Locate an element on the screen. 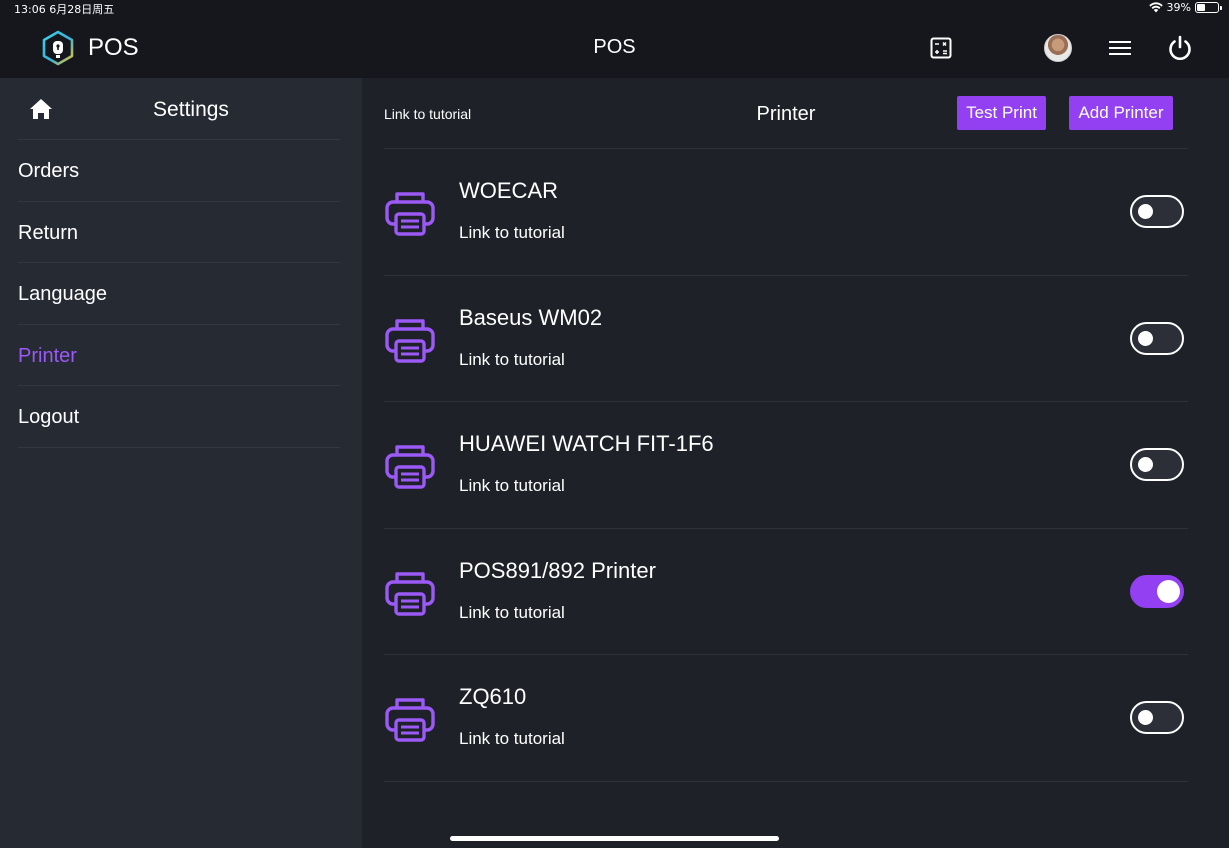 The height and width of the screenshot is (848, 1229). menu-icon is located at coordinates (1120, 48).